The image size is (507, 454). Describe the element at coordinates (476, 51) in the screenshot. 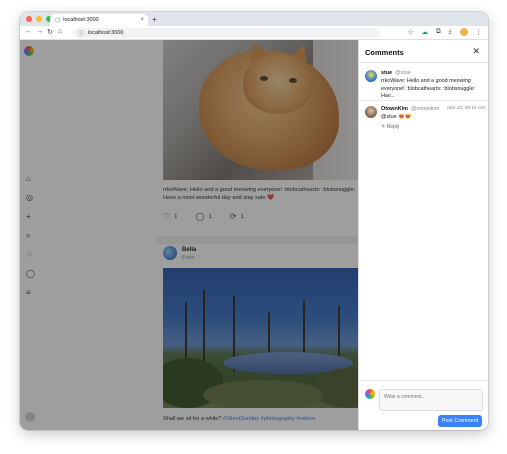

I see `close-icon: ✕` at that location.